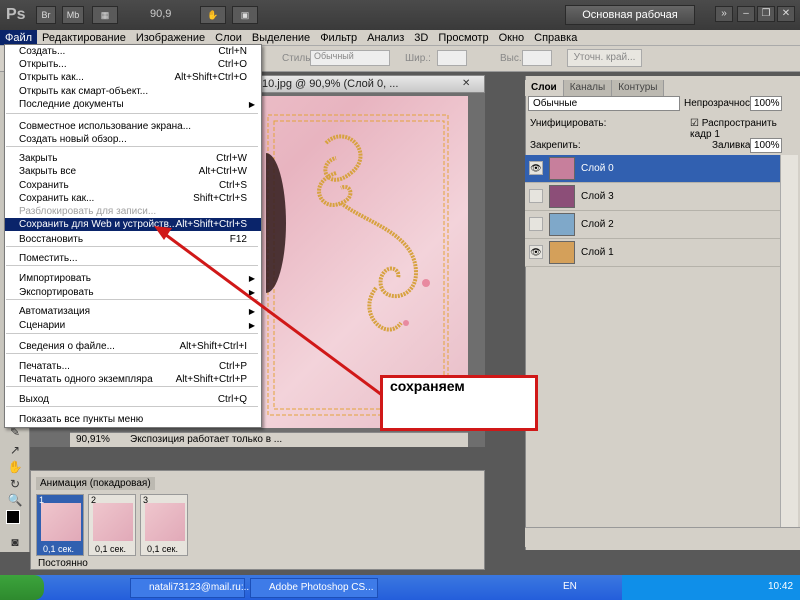 This screenshot has width=800, height=600. What do you see at coordinates (160, 14) in the screenshot?
I see `zoom-level: 90,9` at bounding box center [160, 14].